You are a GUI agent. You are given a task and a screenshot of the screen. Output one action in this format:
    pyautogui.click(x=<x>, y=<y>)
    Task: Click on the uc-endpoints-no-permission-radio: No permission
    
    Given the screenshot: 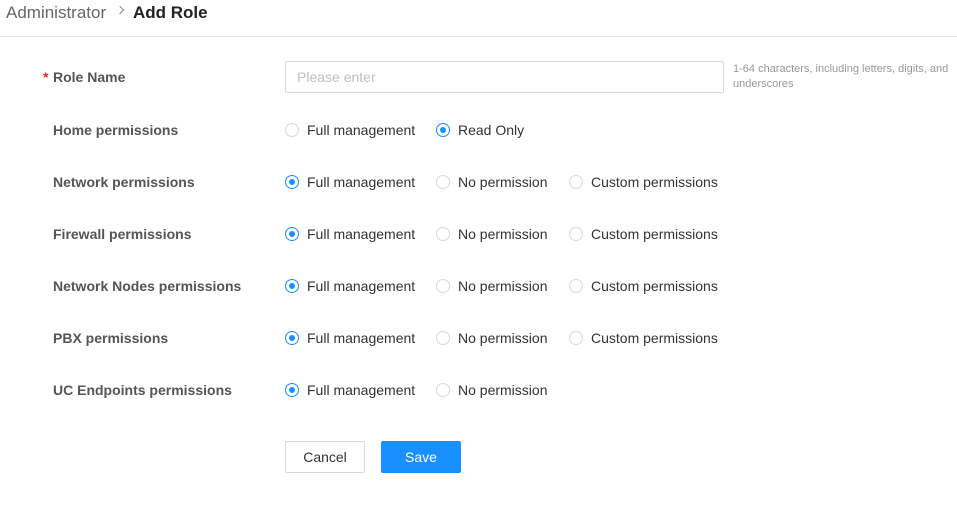 What is the action you would take?
    pyautogui.click(x=491, y=390)
    